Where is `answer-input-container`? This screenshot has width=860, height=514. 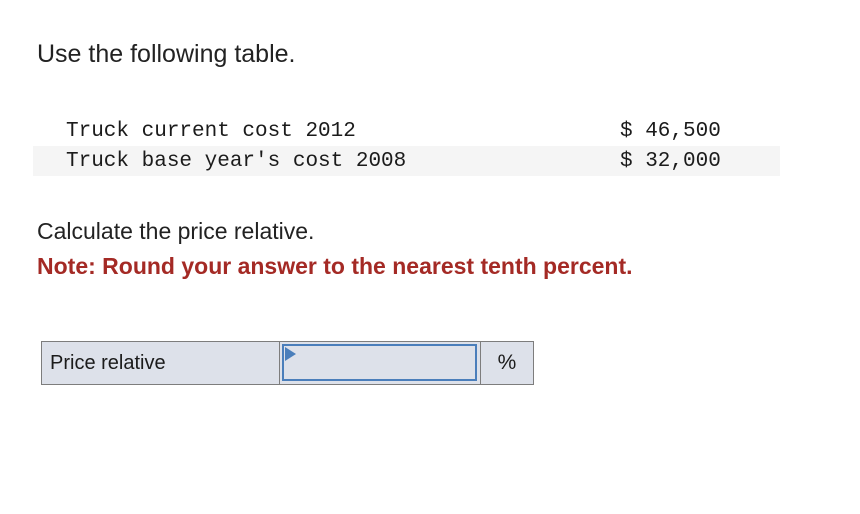 answer-input-container is located at coordinates (380, 363).